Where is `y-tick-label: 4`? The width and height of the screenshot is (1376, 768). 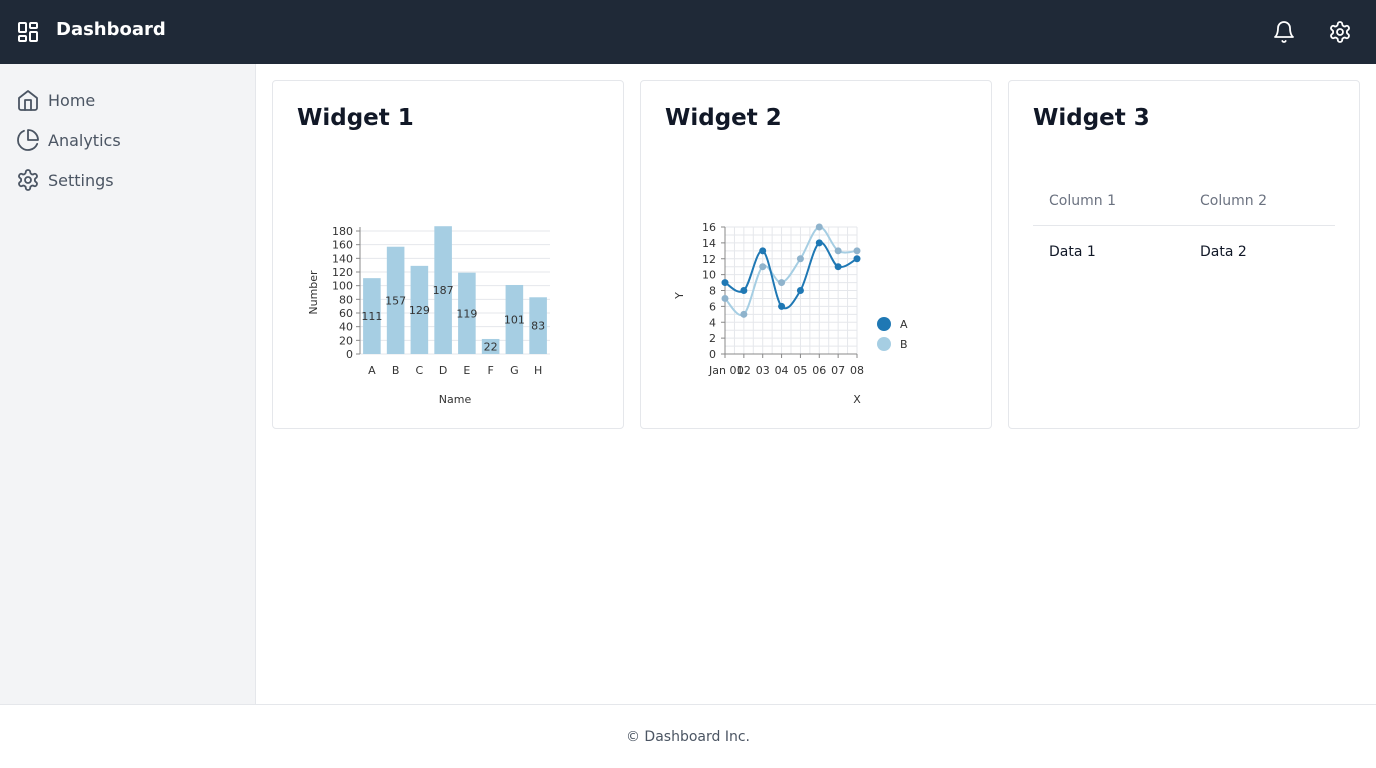
y-tick-label: 4 is located at coordinates (712, 322).